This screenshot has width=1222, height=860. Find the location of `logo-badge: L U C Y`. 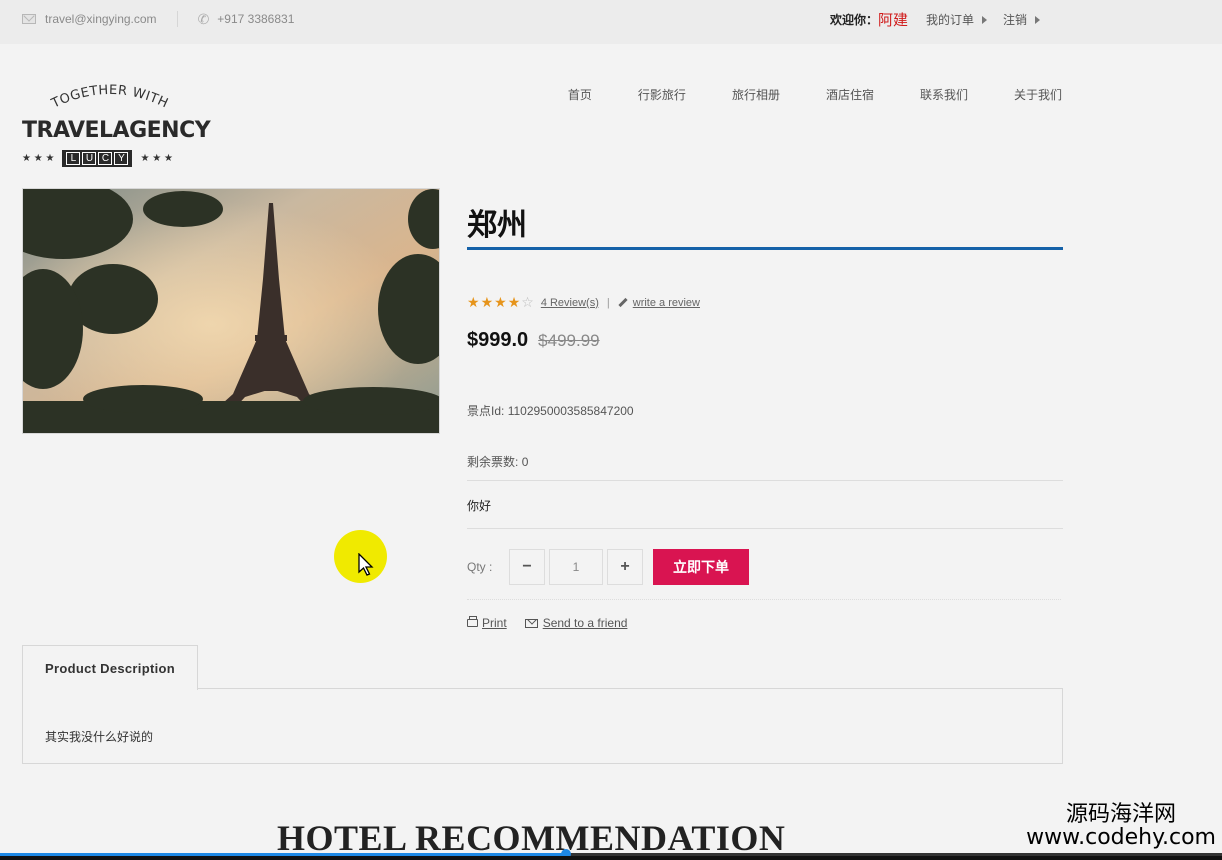

logo-badge: L U C Y is located at coordinates (97, 158).